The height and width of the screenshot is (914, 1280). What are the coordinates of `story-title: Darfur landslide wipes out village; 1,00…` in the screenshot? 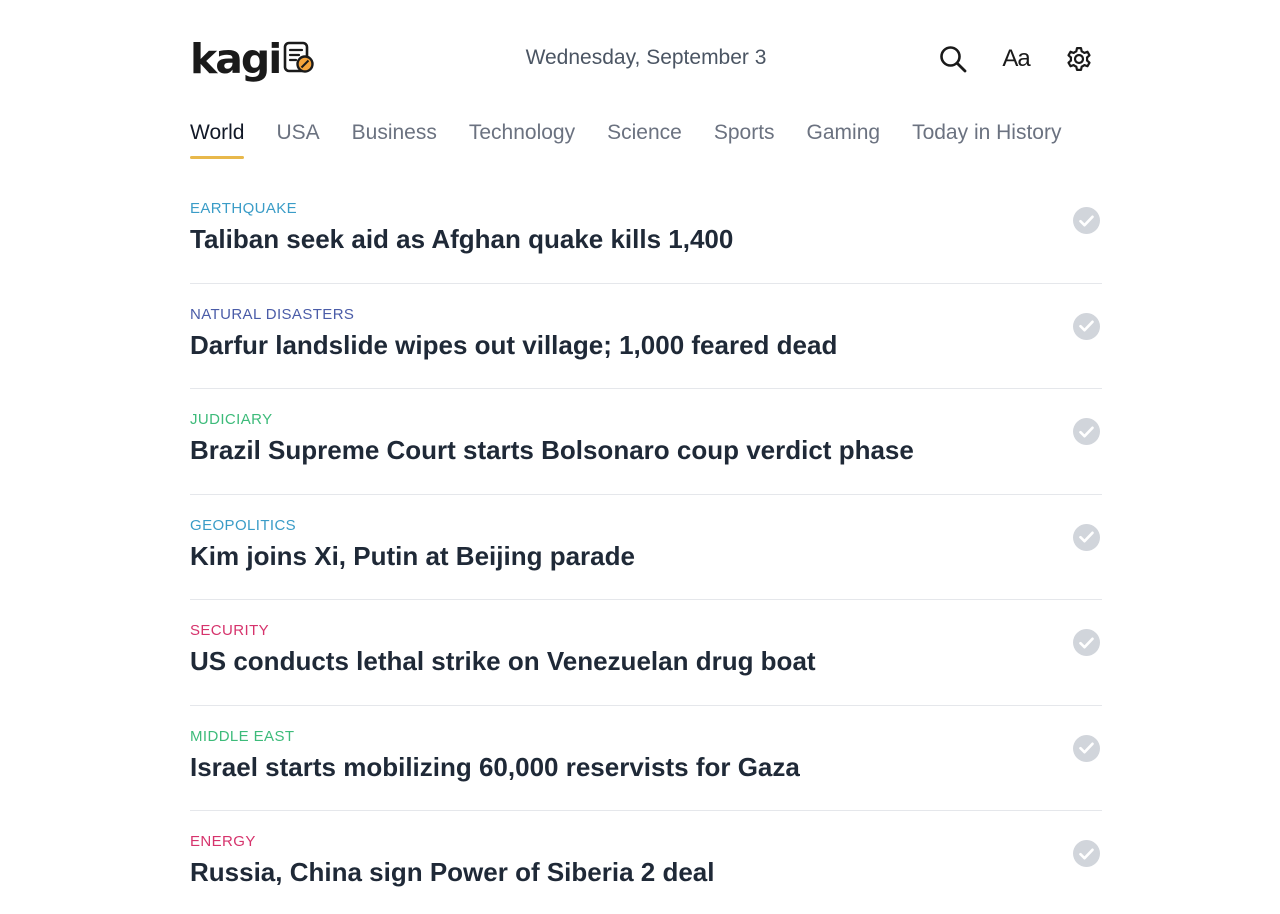 It's located at (513, 345).